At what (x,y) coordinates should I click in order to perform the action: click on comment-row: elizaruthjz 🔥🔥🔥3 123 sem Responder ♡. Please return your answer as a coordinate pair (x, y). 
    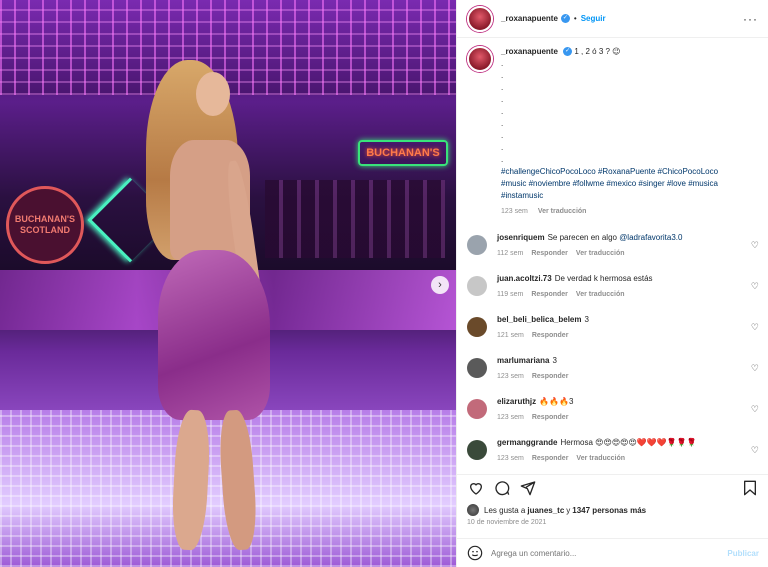
    Looking at the image, I should click on (613, 416).